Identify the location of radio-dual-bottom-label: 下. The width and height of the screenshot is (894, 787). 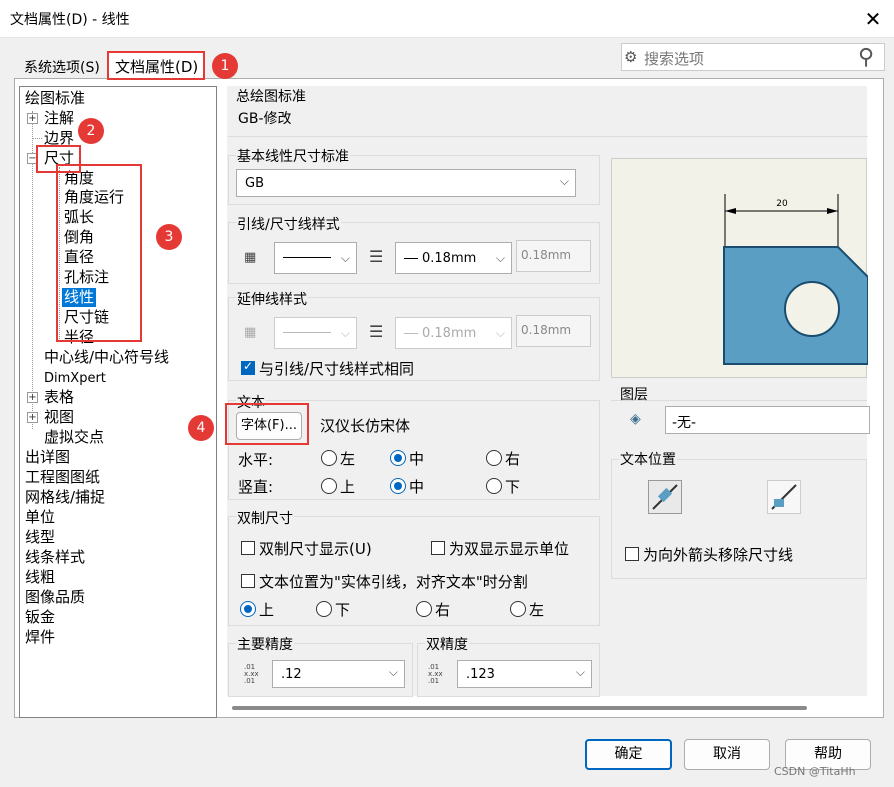
(343, 610).